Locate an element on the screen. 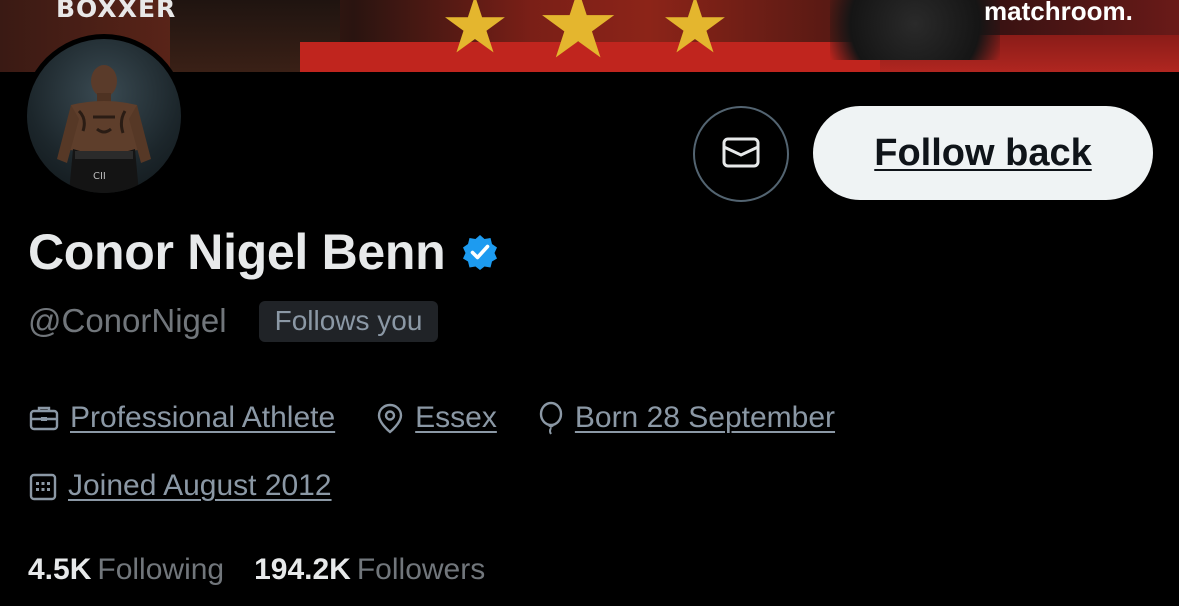 The height and width of the screenshot is (606, 1179). banner-left-logo: BOXXER is located at coordinates (116, 11).